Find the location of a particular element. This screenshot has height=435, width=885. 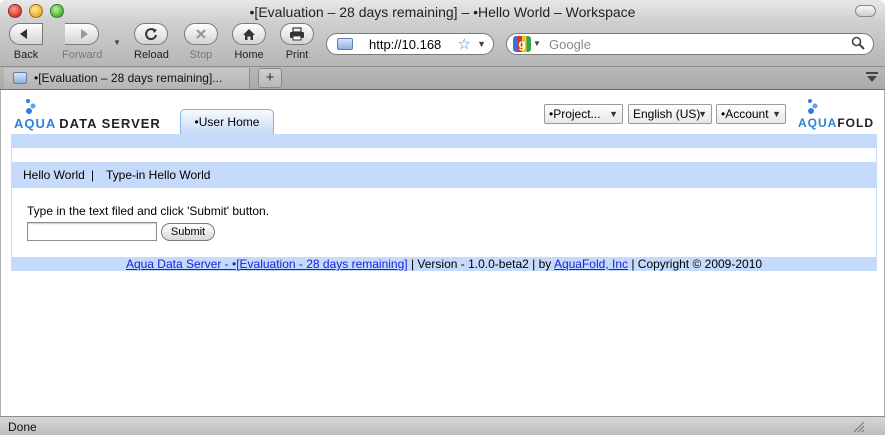

account-select: •Account ▼ is located at coordinates (751, 114).